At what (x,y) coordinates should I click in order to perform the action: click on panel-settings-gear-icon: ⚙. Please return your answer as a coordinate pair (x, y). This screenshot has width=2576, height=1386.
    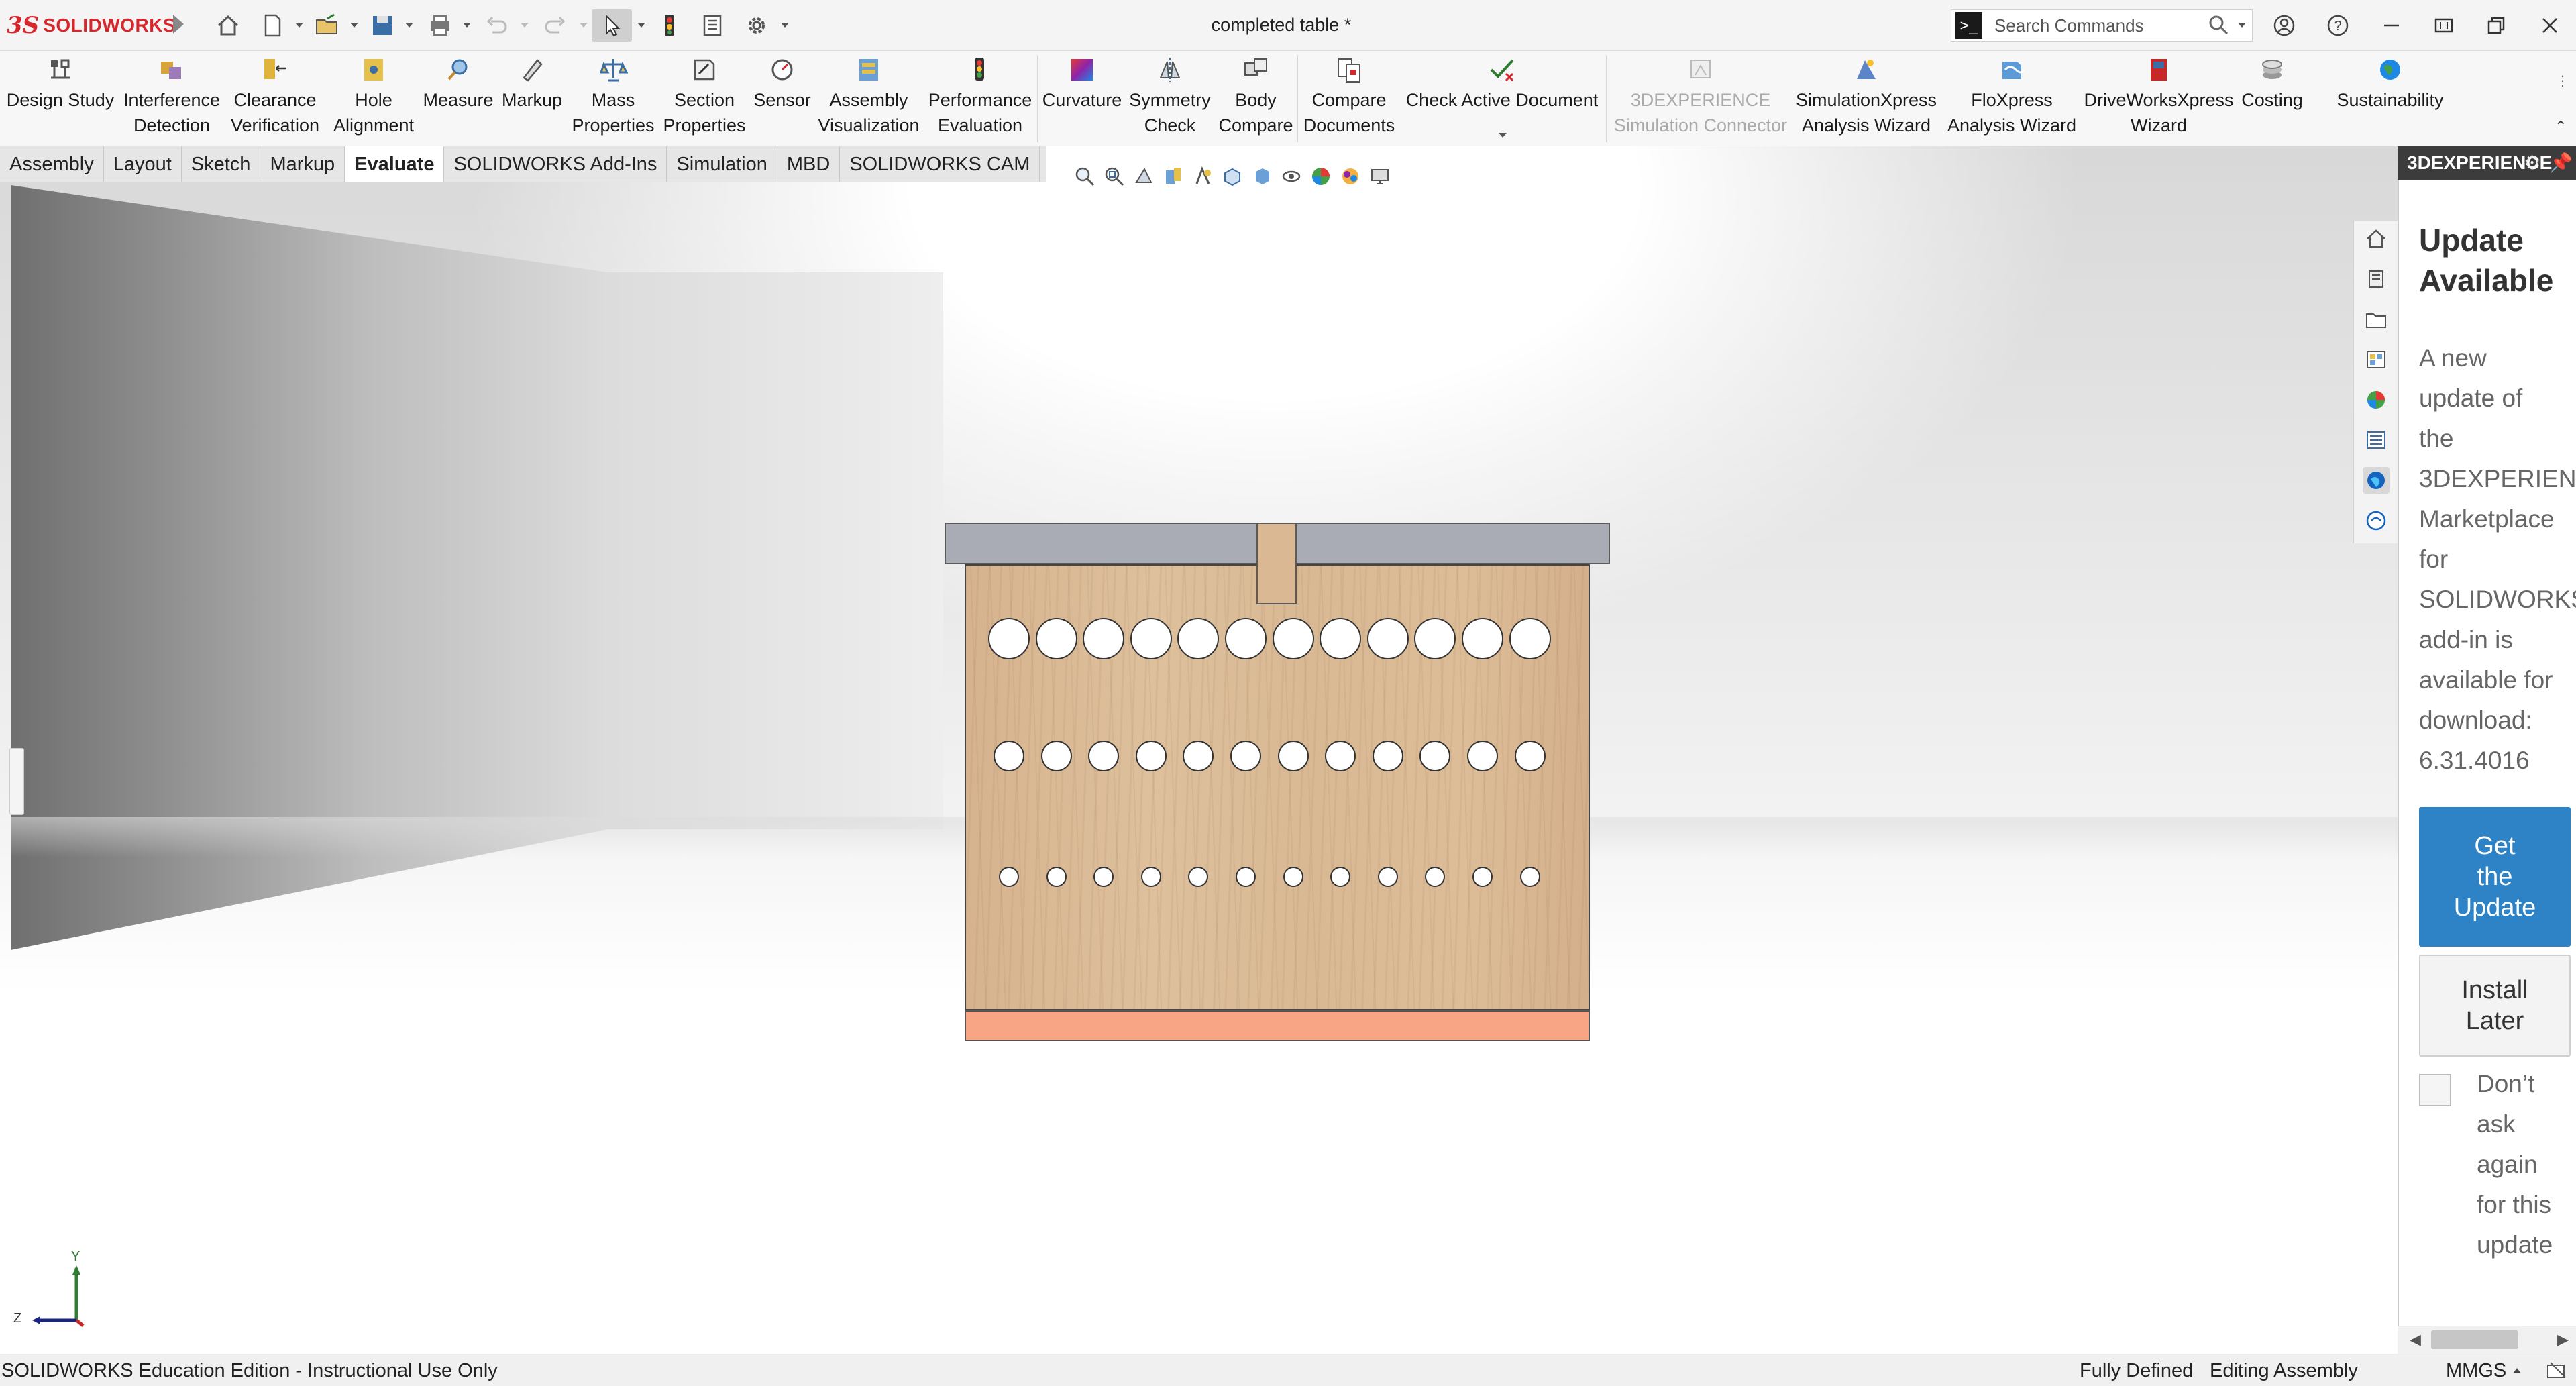
    Looking at the image, I should click on (2532, 163).